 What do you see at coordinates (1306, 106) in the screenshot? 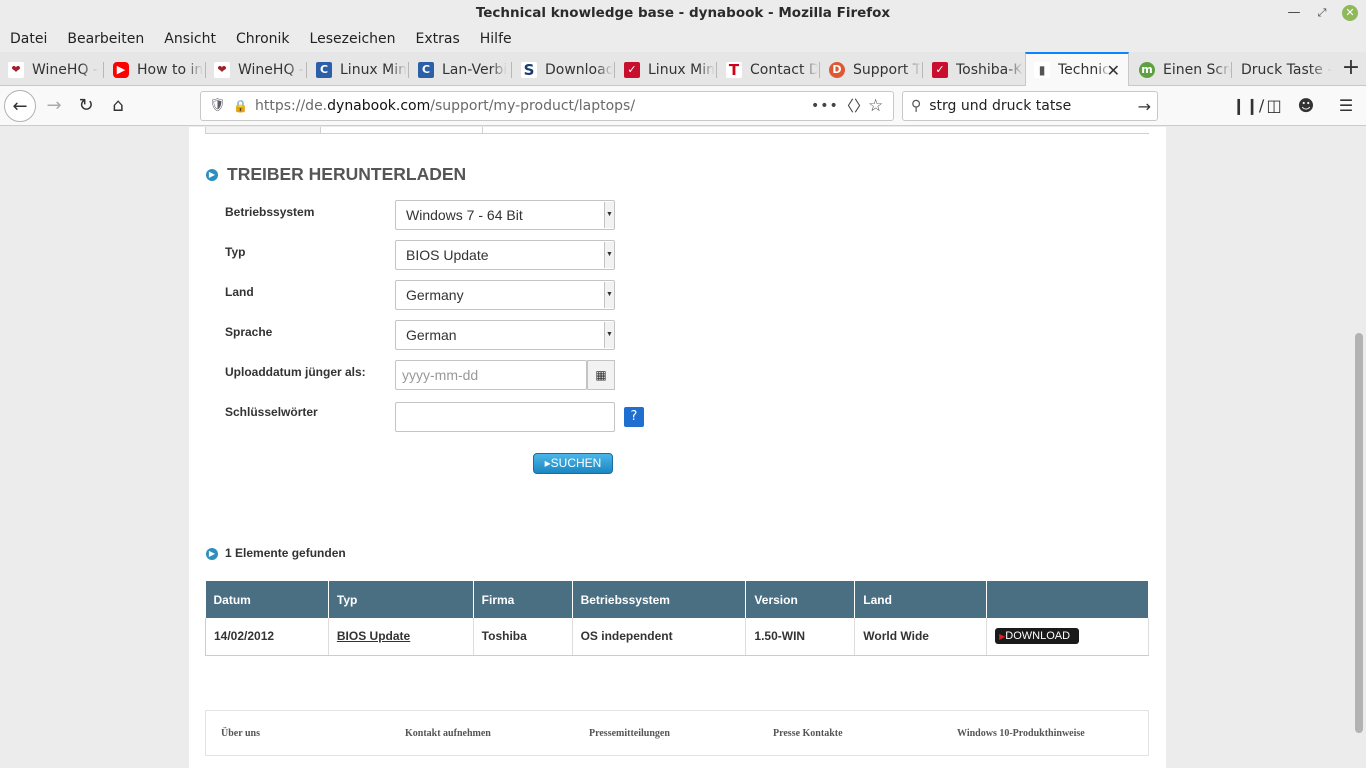
I see `account-icon: ☻` at bounding box center [1306, 106].